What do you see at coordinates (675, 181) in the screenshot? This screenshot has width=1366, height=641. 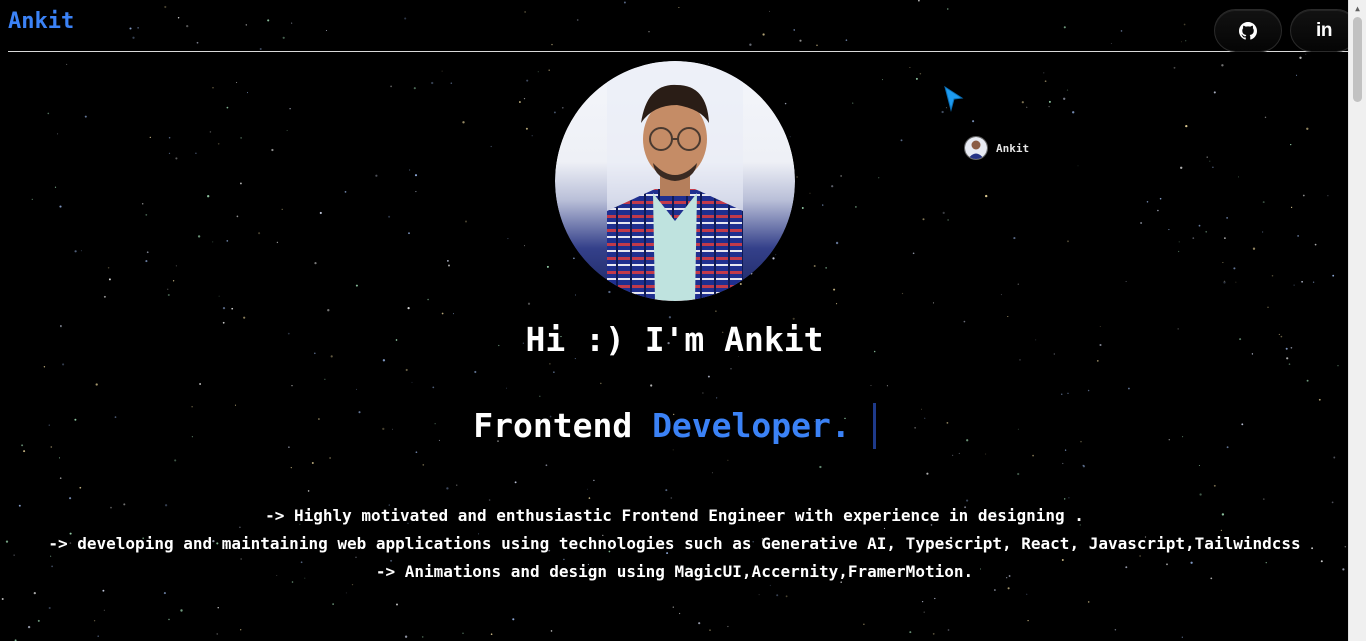 I see `profile-avatar` at bounding box center [675, 181].